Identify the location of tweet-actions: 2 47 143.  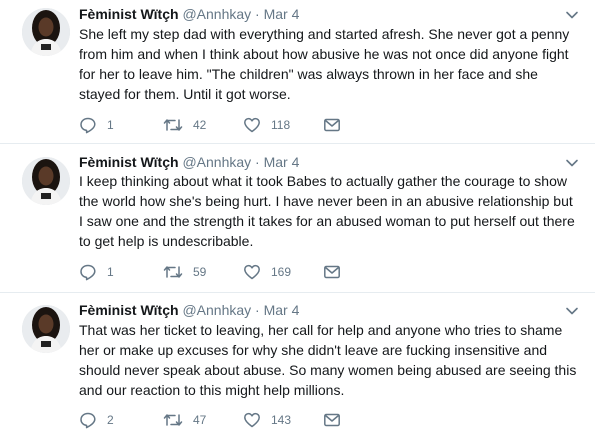
(229, 420).